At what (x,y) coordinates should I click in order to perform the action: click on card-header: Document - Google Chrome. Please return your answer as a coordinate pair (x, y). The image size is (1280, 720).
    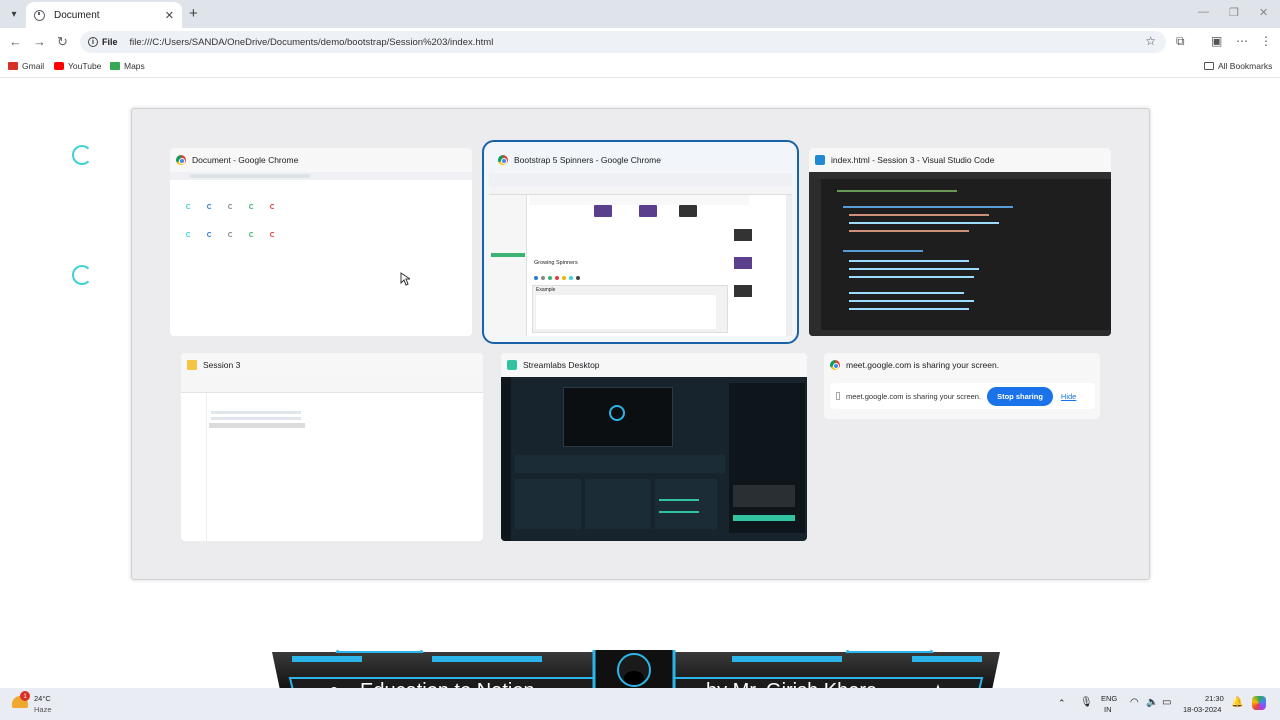
    Looking at the image, I should click on (321, 160).